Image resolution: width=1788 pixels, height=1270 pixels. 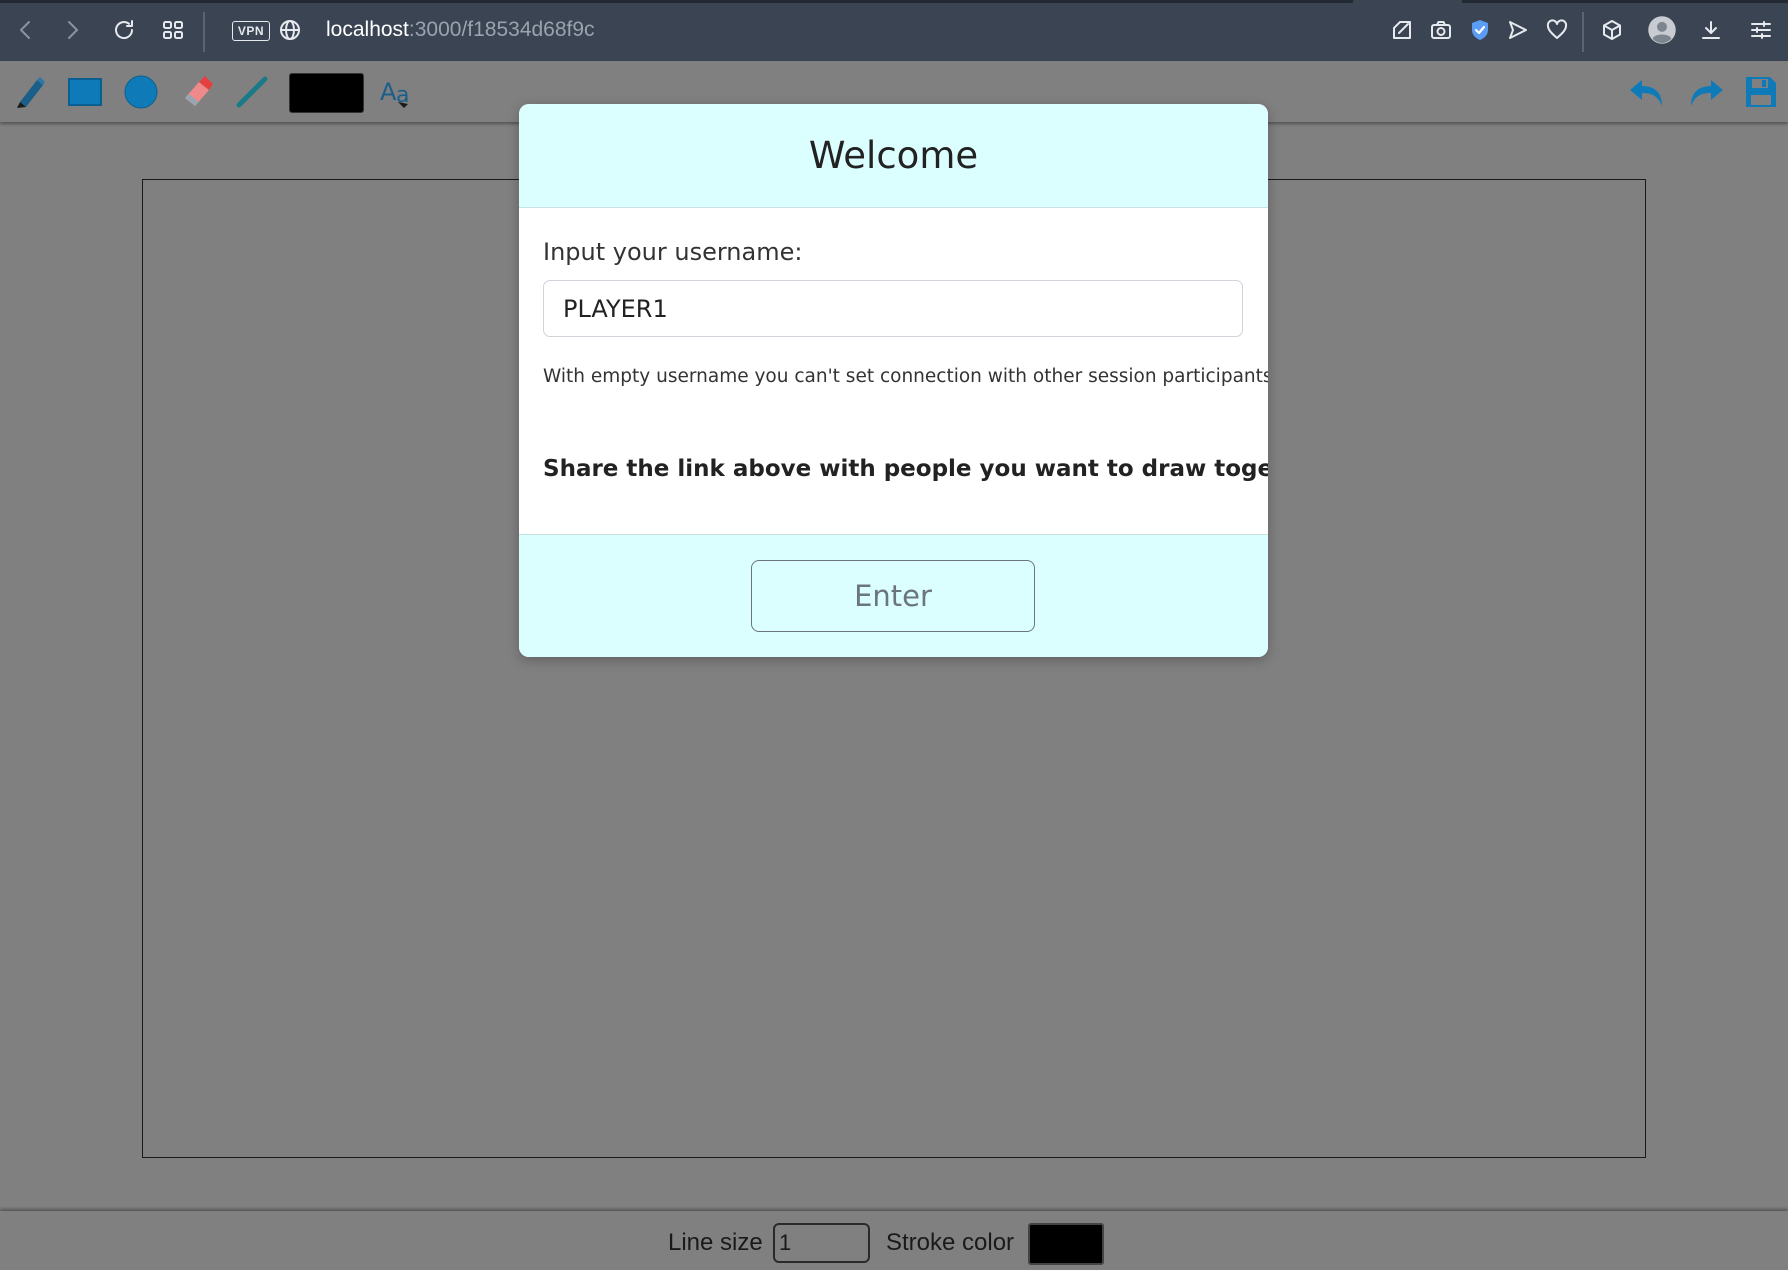 I want to click on username-input, so click(x=893, y=308).